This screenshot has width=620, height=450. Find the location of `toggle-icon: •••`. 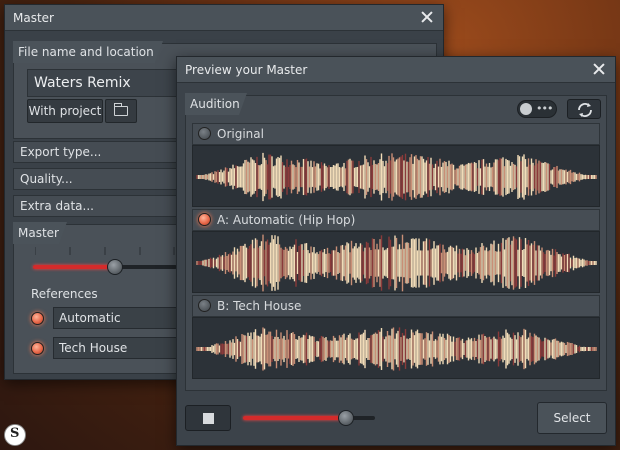

toggle-icon: ••• is located at coordinates (537, 109).